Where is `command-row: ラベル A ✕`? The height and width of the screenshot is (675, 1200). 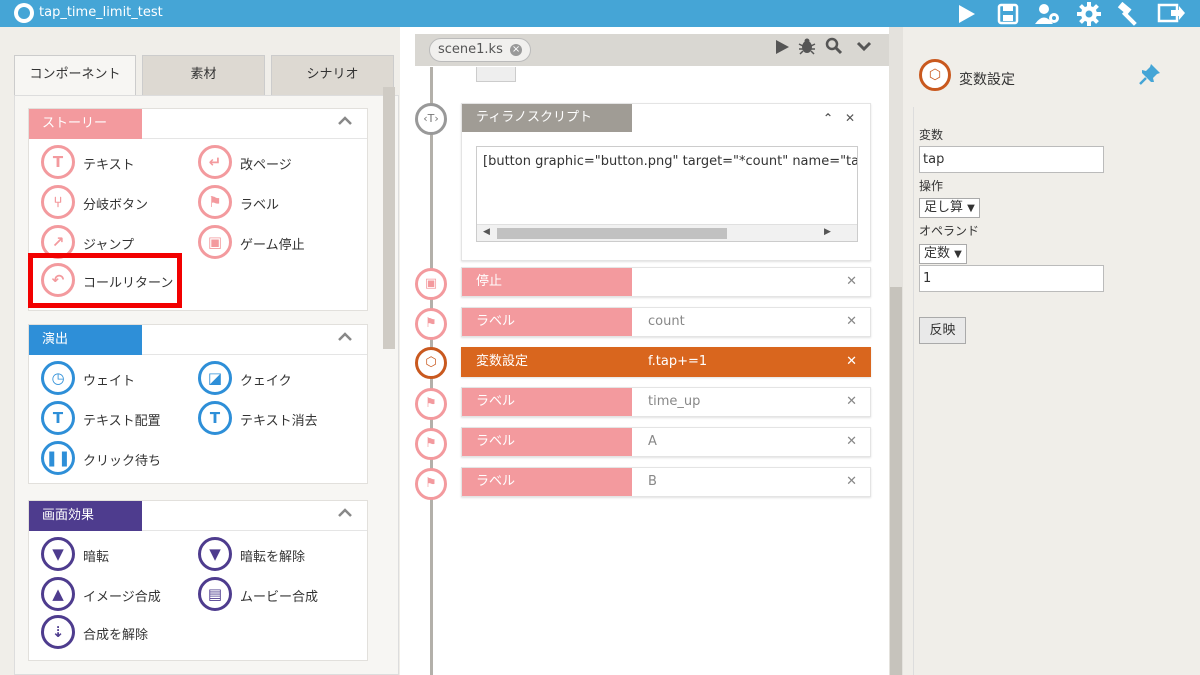 command-row: ラベル A ✕ is located at coordinates (666, 442).